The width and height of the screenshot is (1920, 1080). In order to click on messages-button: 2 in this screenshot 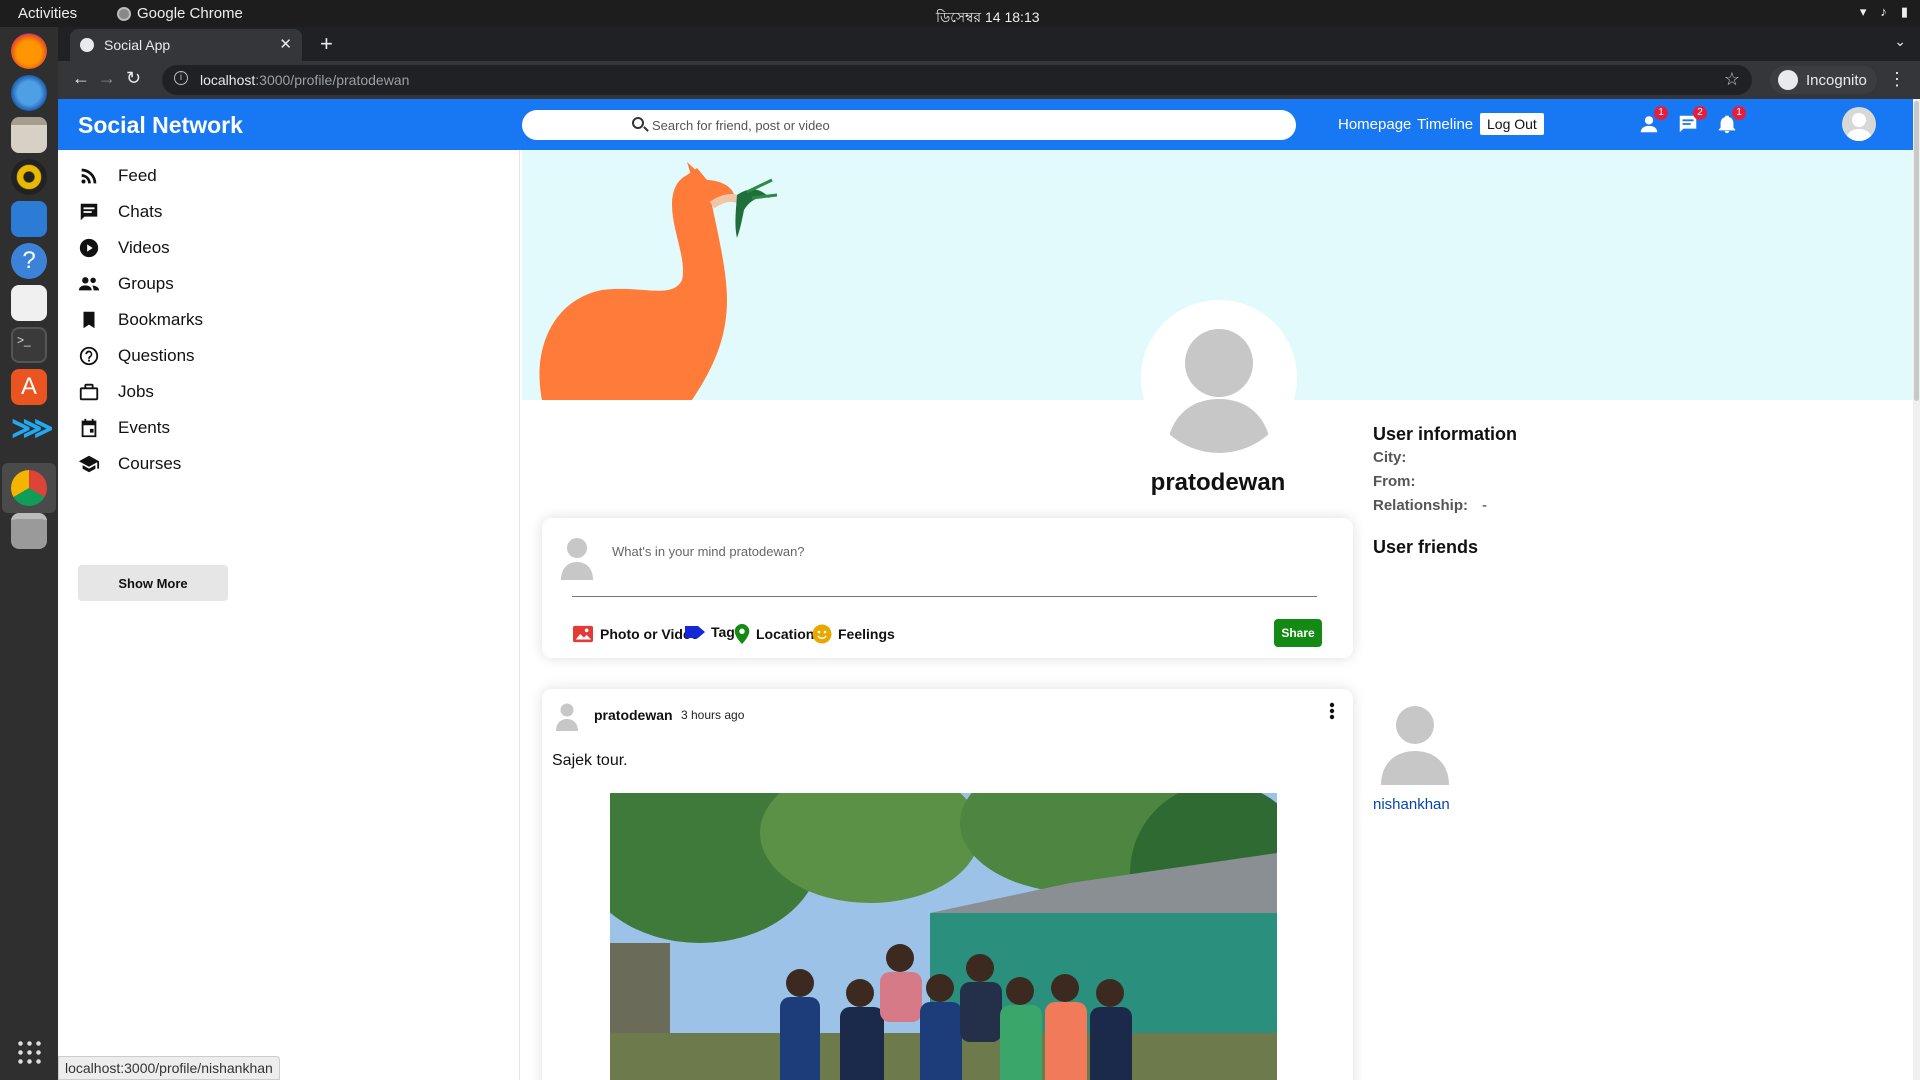, I will do `click(1692, 120)`.